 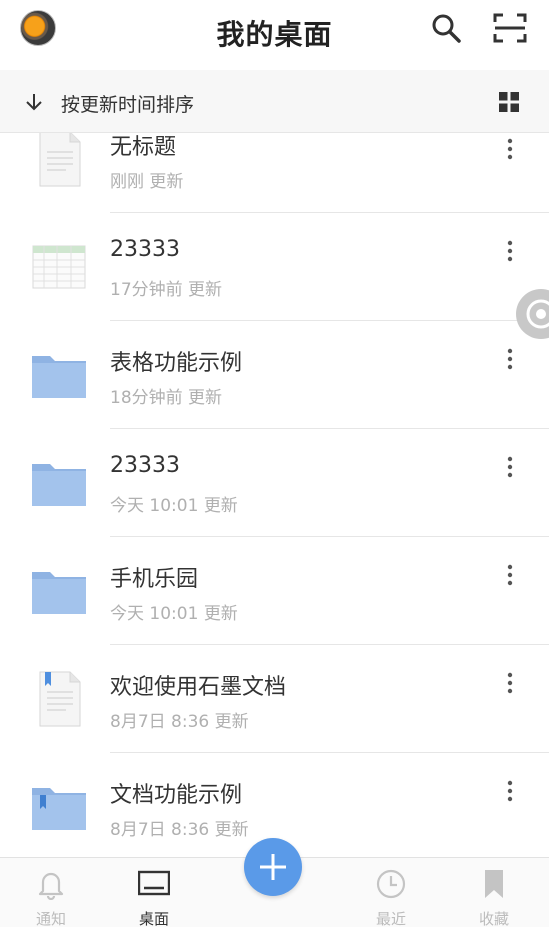 I want to click on file-meta: 刚刚 更新, so click(x=146, y=179).